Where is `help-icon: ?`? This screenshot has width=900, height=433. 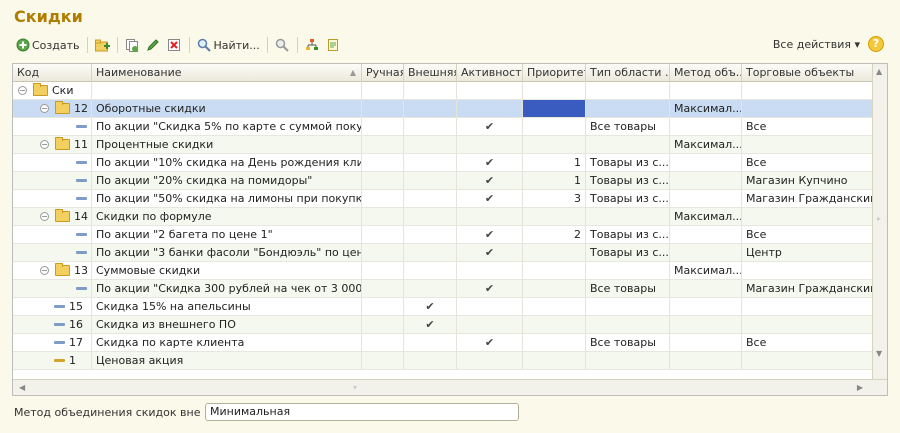
help-icon: ? is located at coordinates (876, 44).